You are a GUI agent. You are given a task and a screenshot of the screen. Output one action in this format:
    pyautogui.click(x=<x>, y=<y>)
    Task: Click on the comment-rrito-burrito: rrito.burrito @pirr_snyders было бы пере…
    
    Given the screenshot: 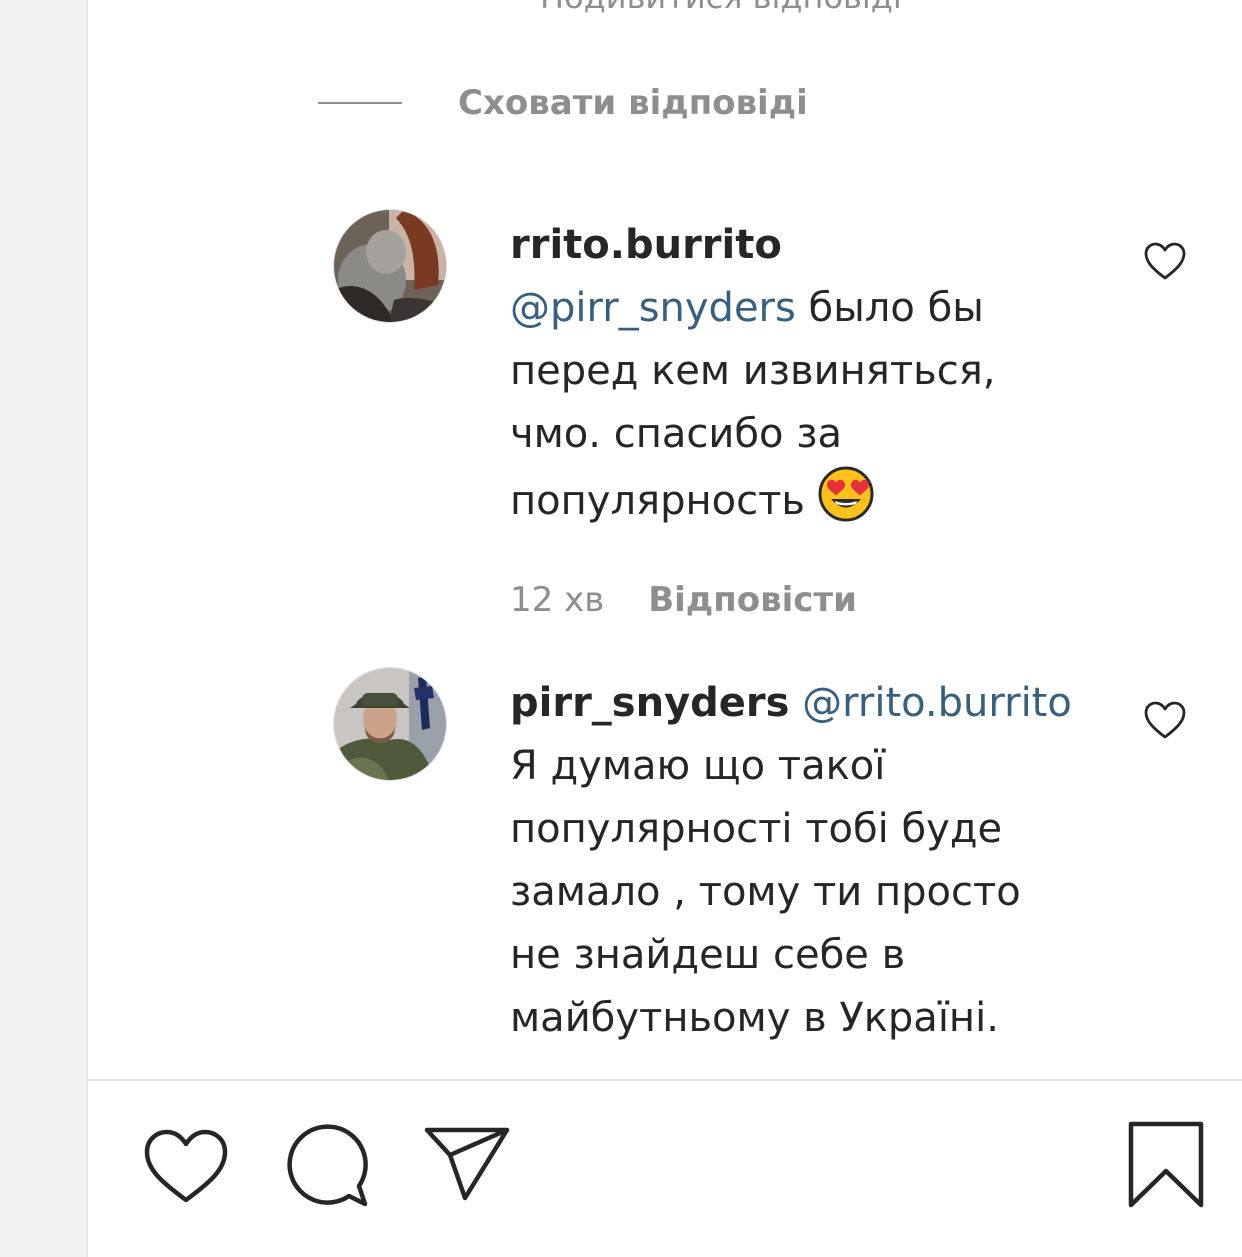 What is the action you would take?
    pyautogui.click(x=805, y=373)
    